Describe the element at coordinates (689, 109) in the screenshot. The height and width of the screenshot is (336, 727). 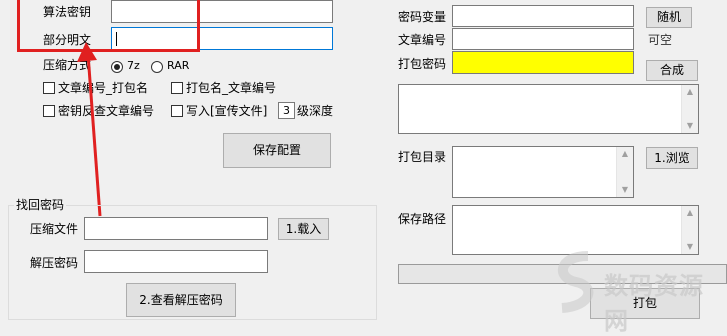
I see `output-scrollbar: ▲ ▼` at that location.